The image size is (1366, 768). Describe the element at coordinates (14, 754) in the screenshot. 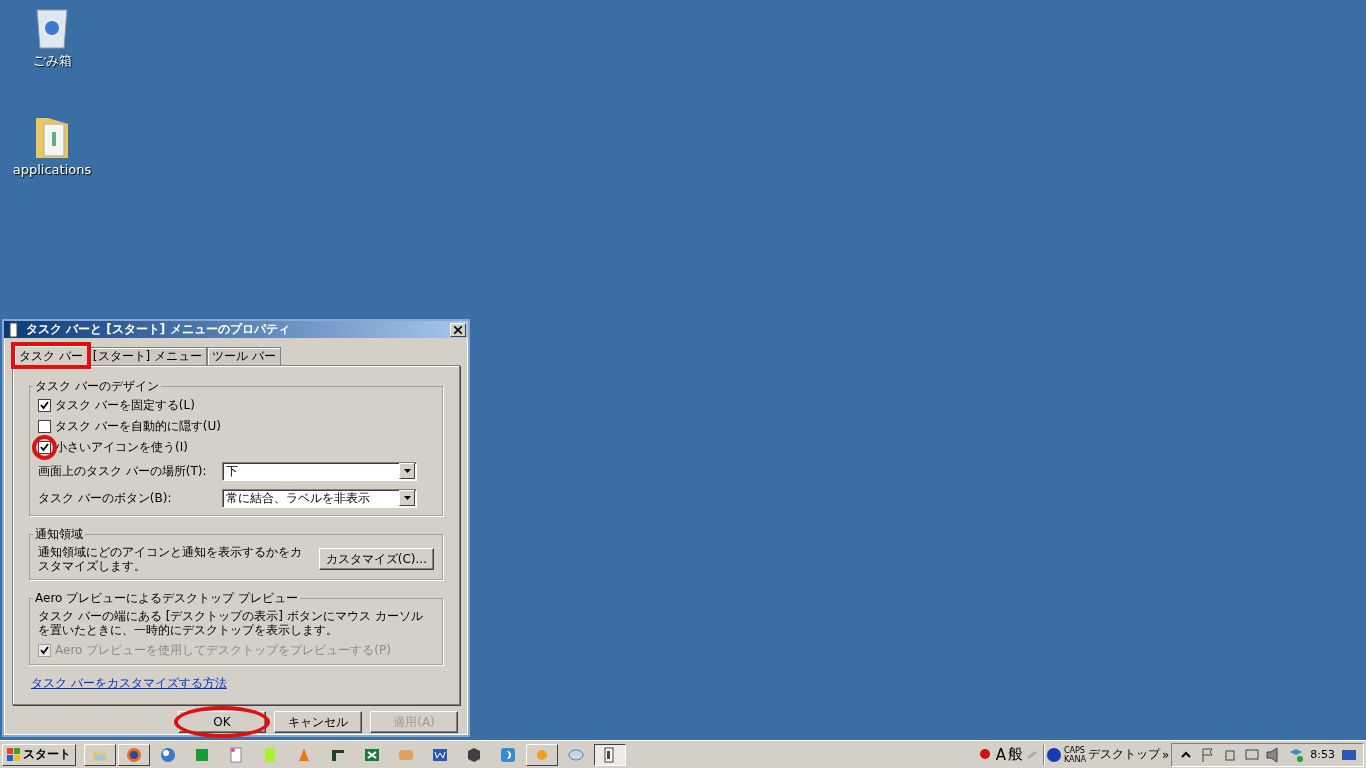

I see `windows-logo-icon` at that location.